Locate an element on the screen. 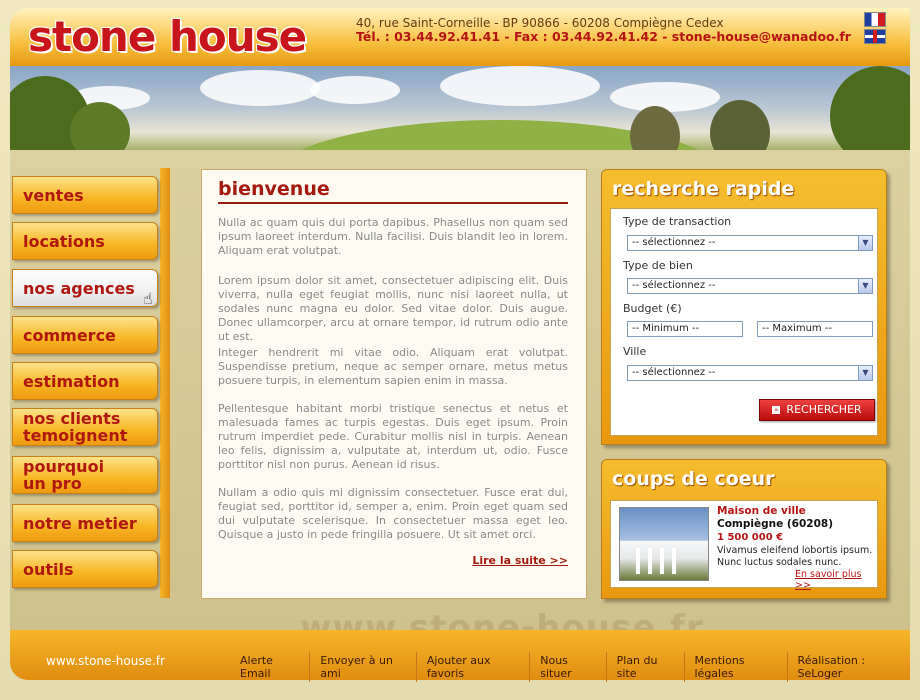 Image resolution: width=920 pixels, height=700 pixels. nav-item-ventes: ventes is located at coordinates (85, 195).